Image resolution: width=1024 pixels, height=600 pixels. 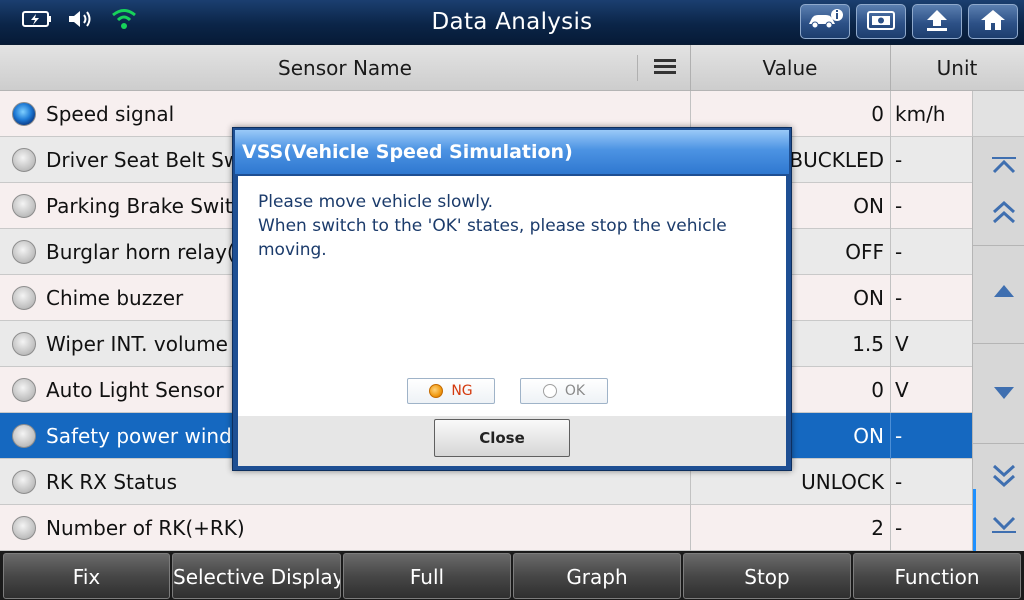 I want to click on scroll-down-button, so click(x=1002, y=394).